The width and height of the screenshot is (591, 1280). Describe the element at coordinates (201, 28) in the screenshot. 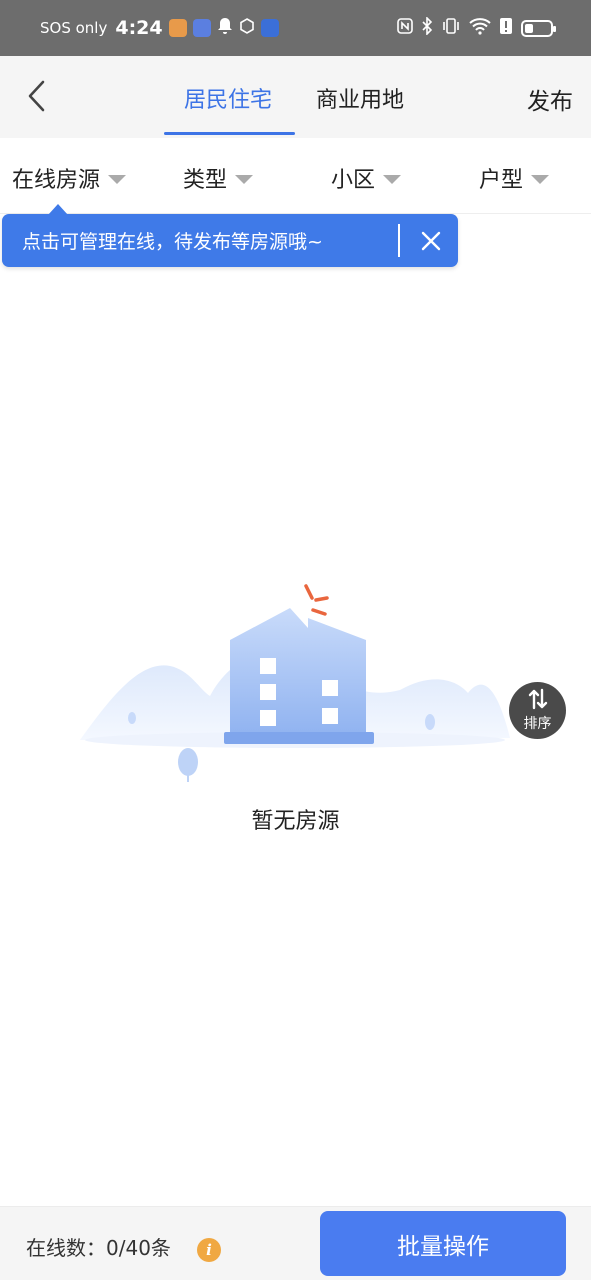

I see `qr-app-icon` at that location.